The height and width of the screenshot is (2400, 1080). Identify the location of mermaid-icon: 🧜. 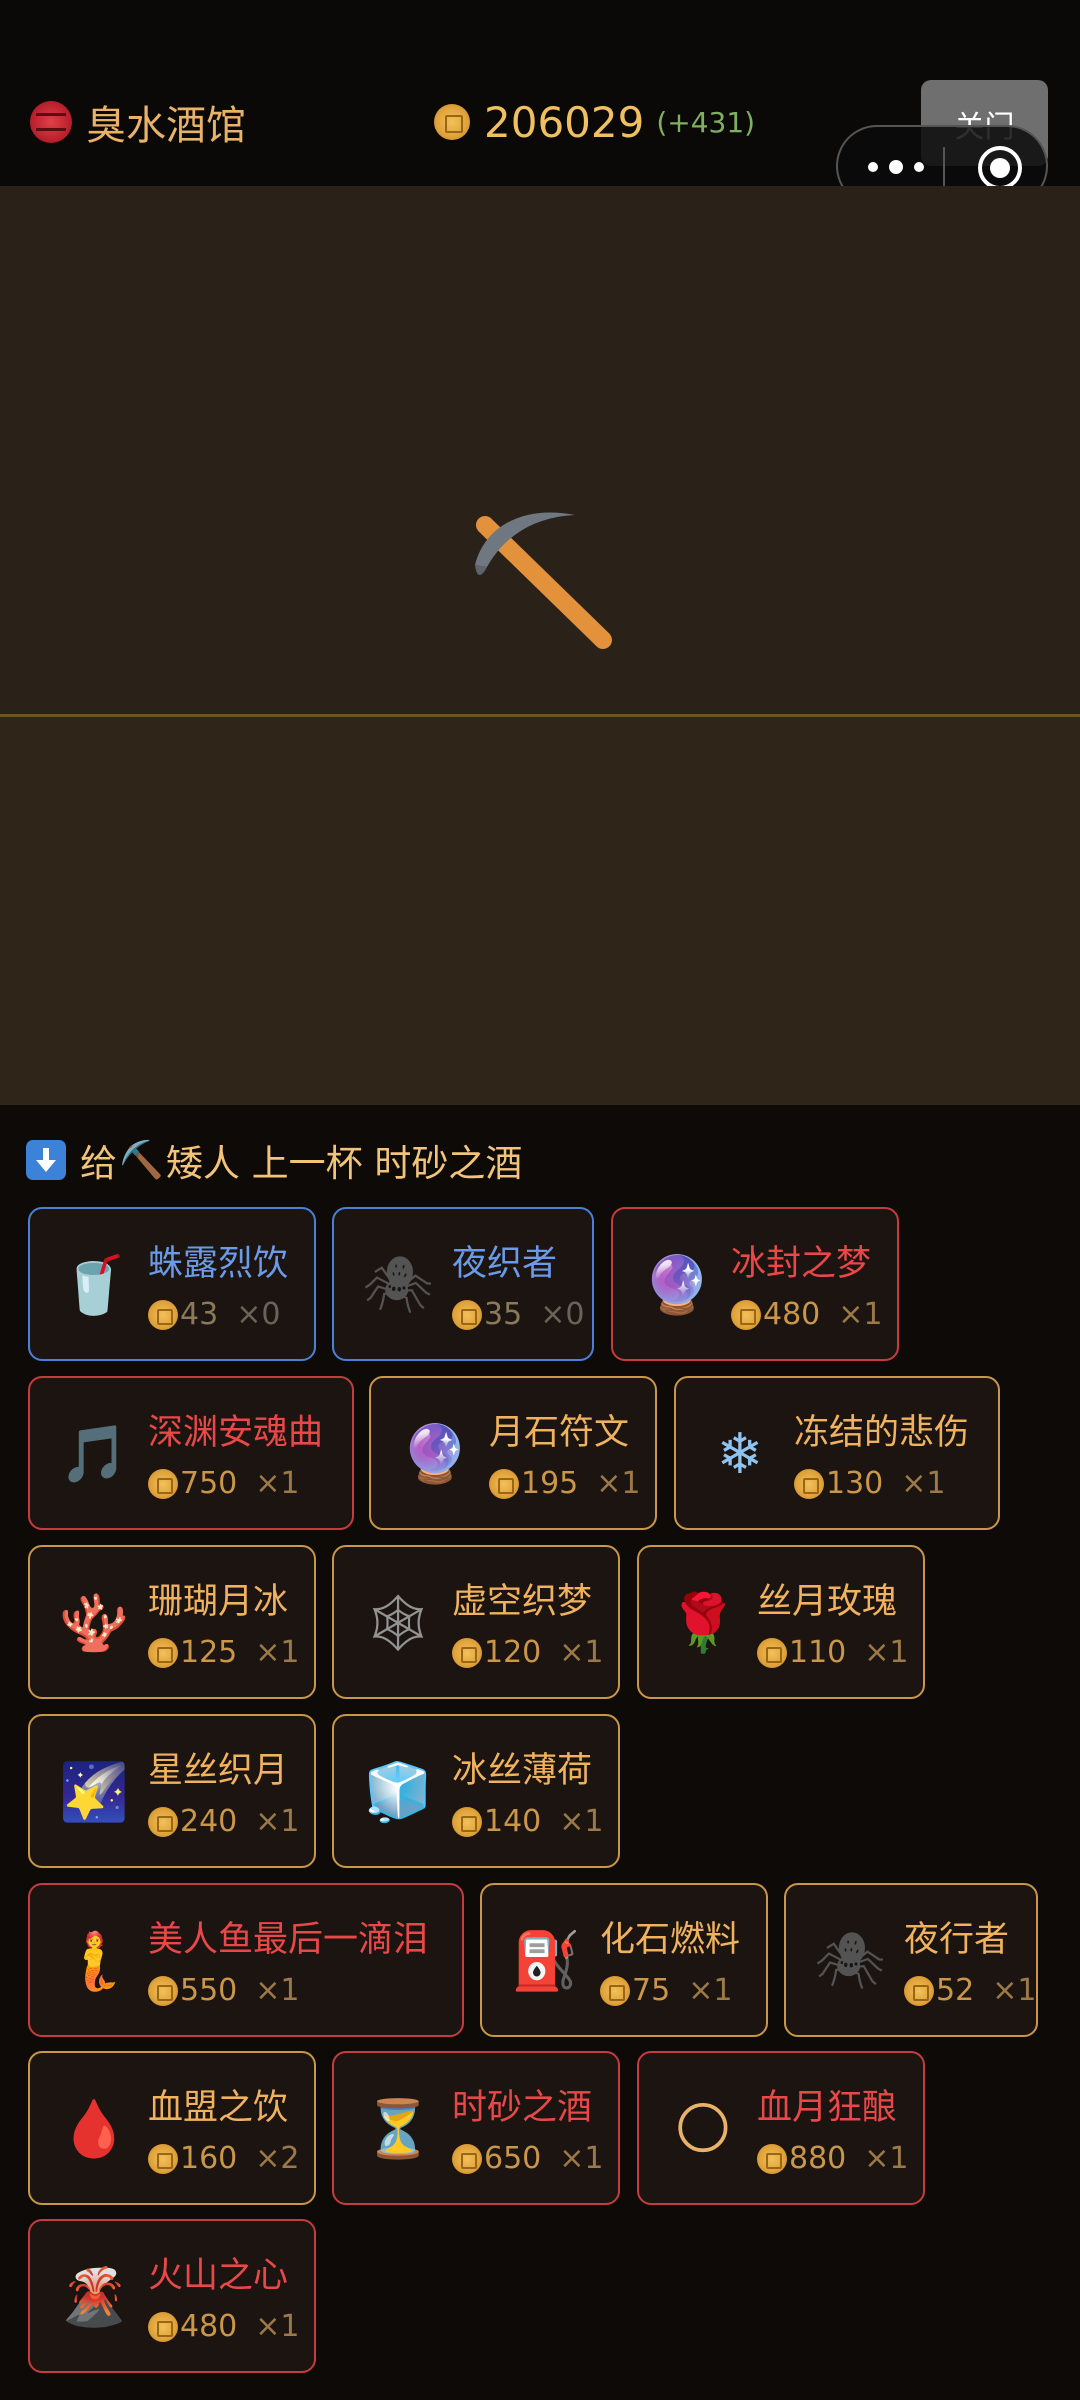
(94, 1961).